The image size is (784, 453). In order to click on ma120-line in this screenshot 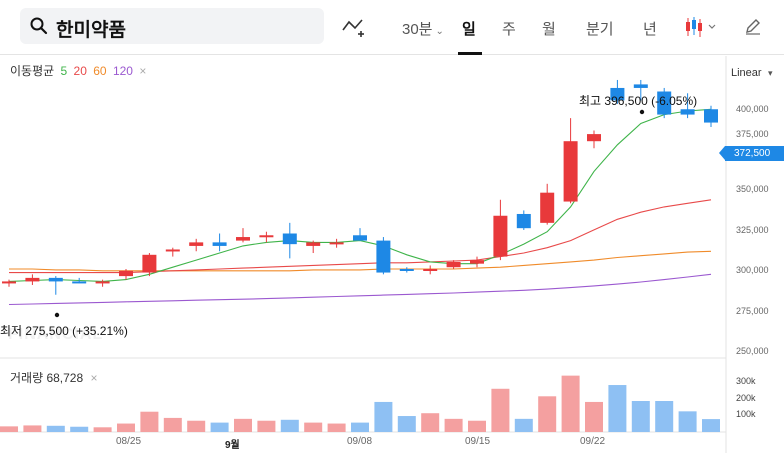, I will do `click(360, 289)`.